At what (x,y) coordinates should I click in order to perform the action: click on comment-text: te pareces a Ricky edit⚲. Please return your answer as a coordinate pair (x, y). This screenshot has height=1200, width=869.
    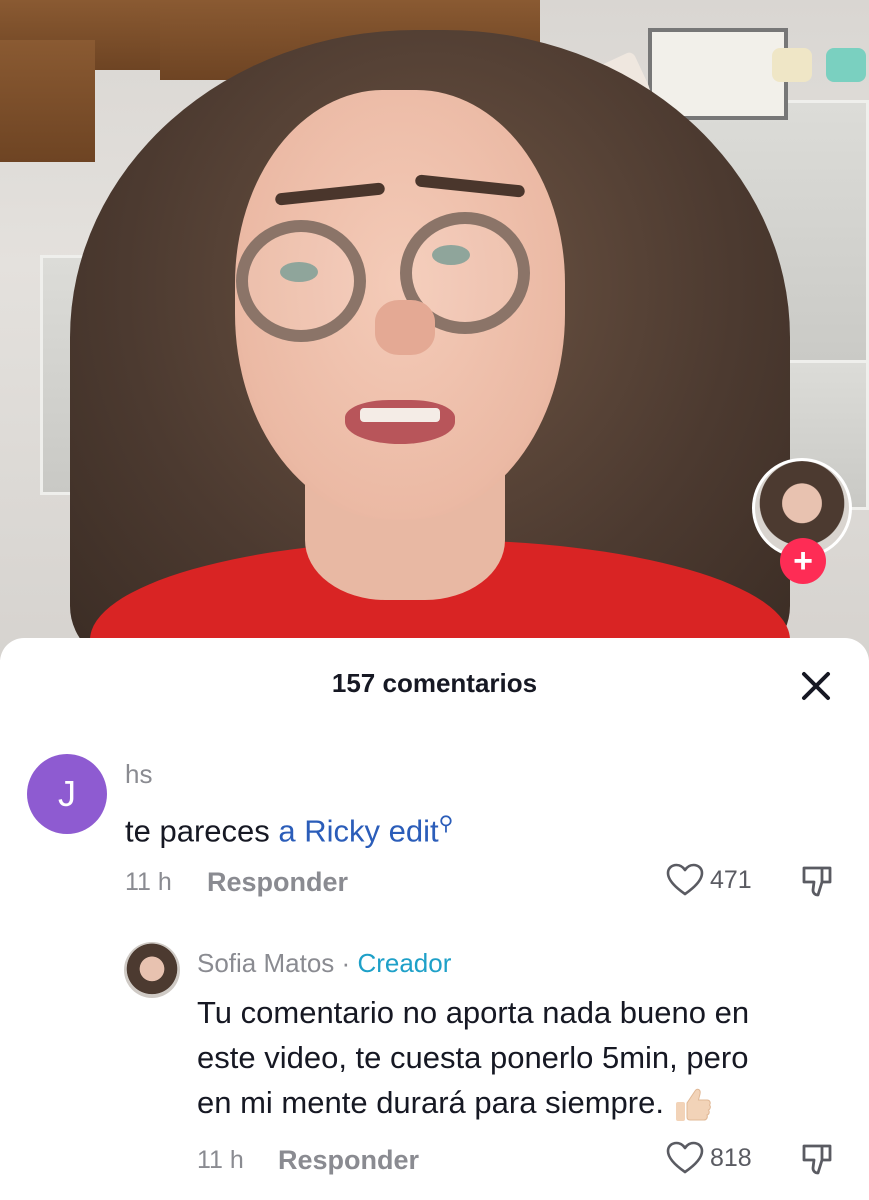
    Looking at the image, I should click on (289, 827).